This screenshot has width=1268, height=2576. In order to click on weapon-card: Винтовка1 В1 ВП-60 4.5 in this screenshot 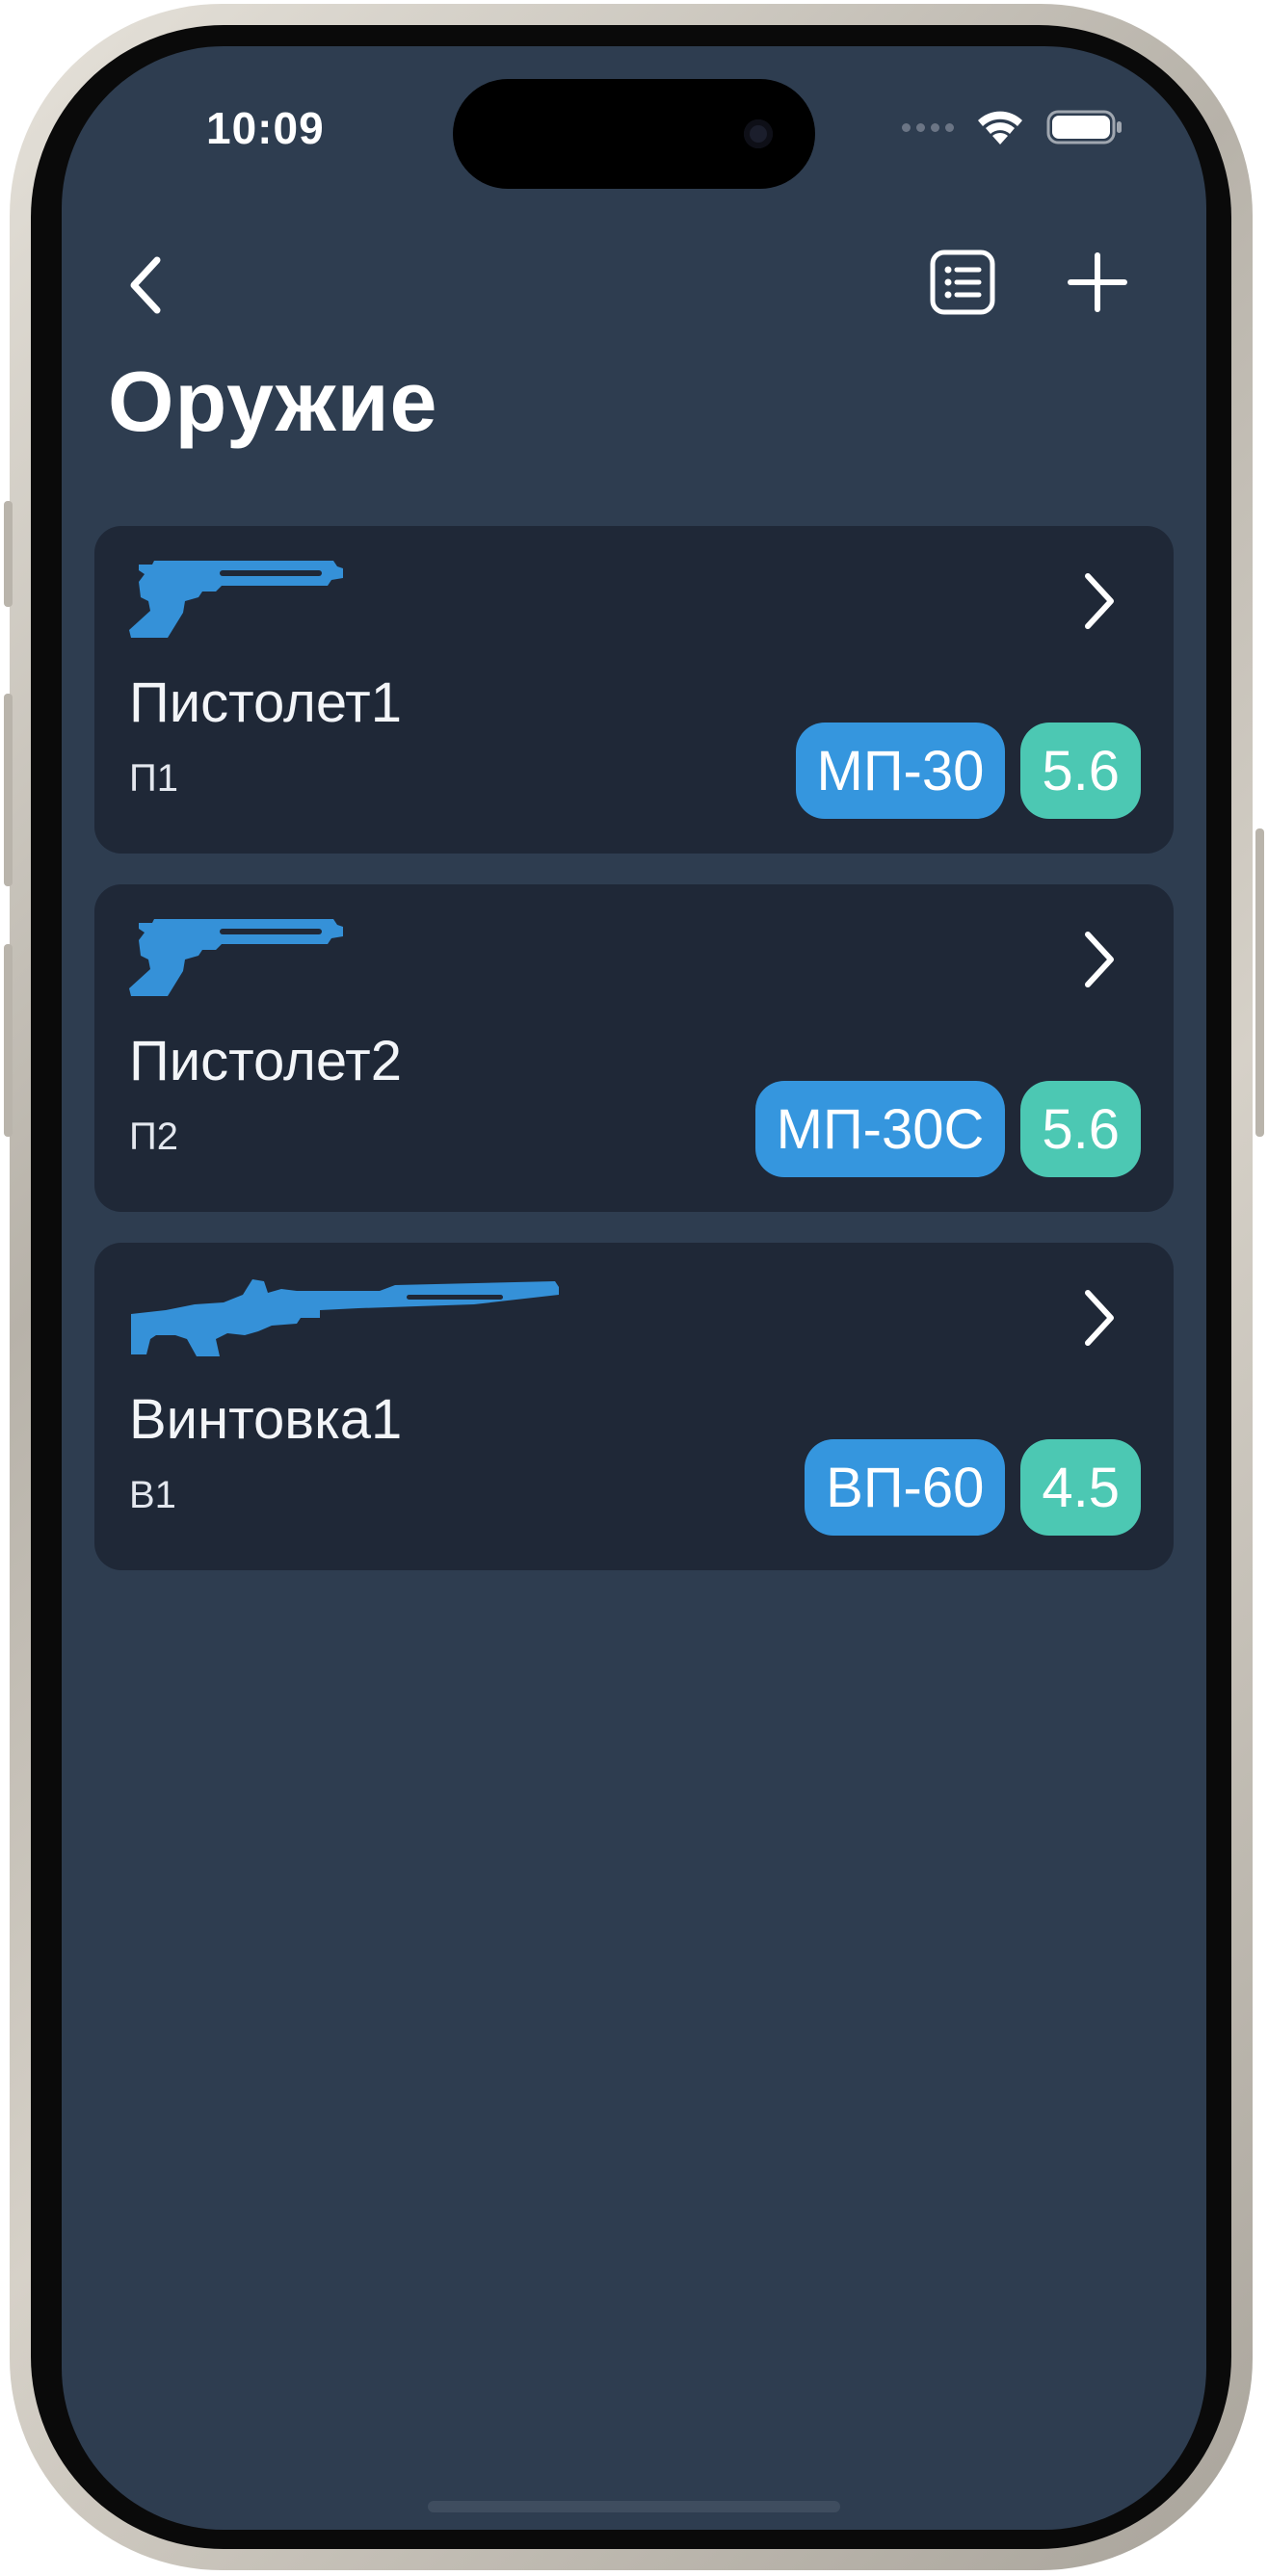, I will do `click(634, 1407)`.